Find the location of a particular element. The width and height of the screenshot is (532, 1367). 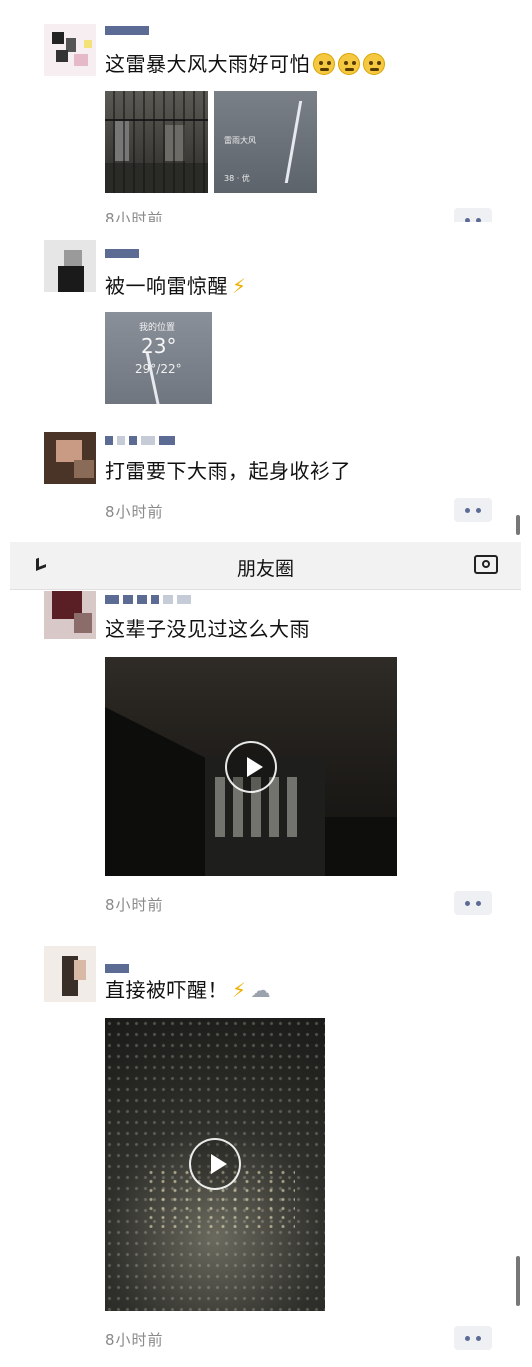

weather-alert-label: 雷雨大风 is located at coordinates (240, 140).